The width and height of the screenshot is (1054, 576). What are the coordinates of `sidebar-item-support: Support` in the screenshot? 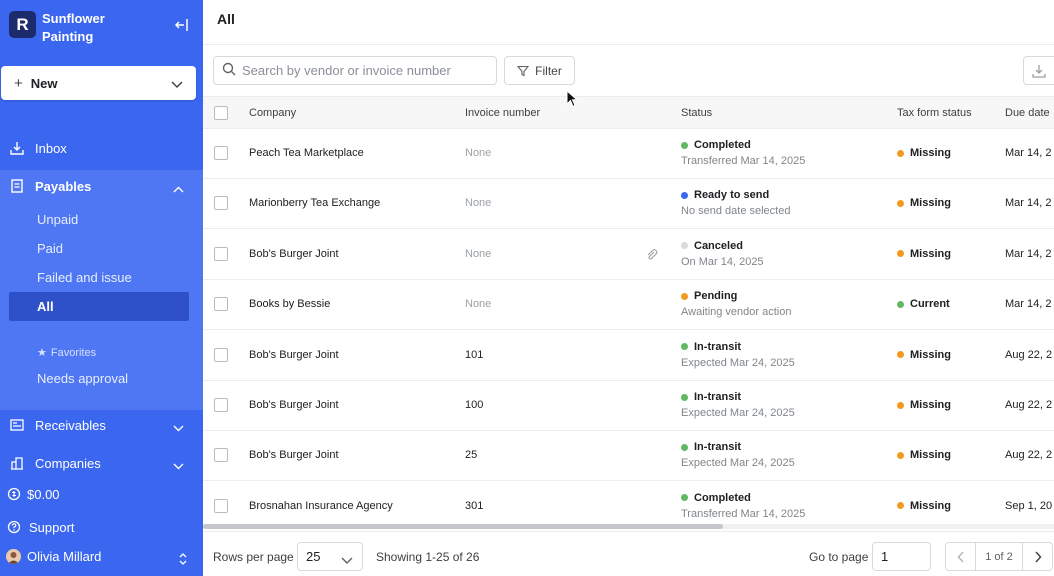 It's located at (101, 527).